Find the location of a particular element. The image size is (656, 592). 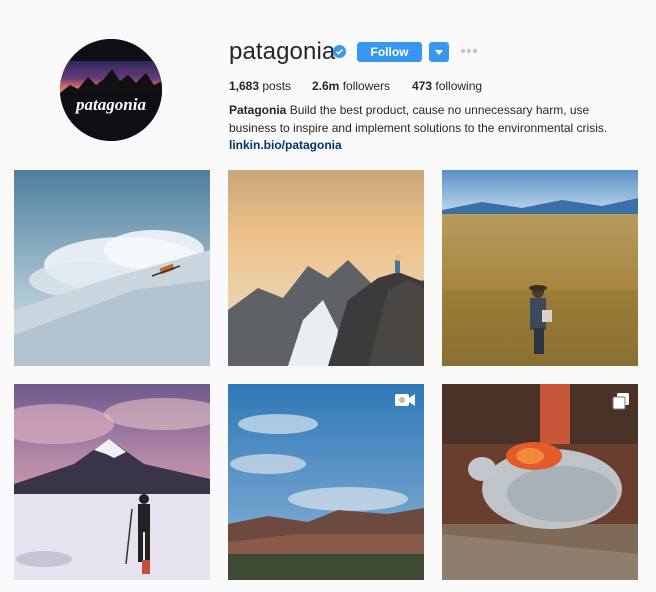

multiple-photos-icon is located at coordinates (620, 401).